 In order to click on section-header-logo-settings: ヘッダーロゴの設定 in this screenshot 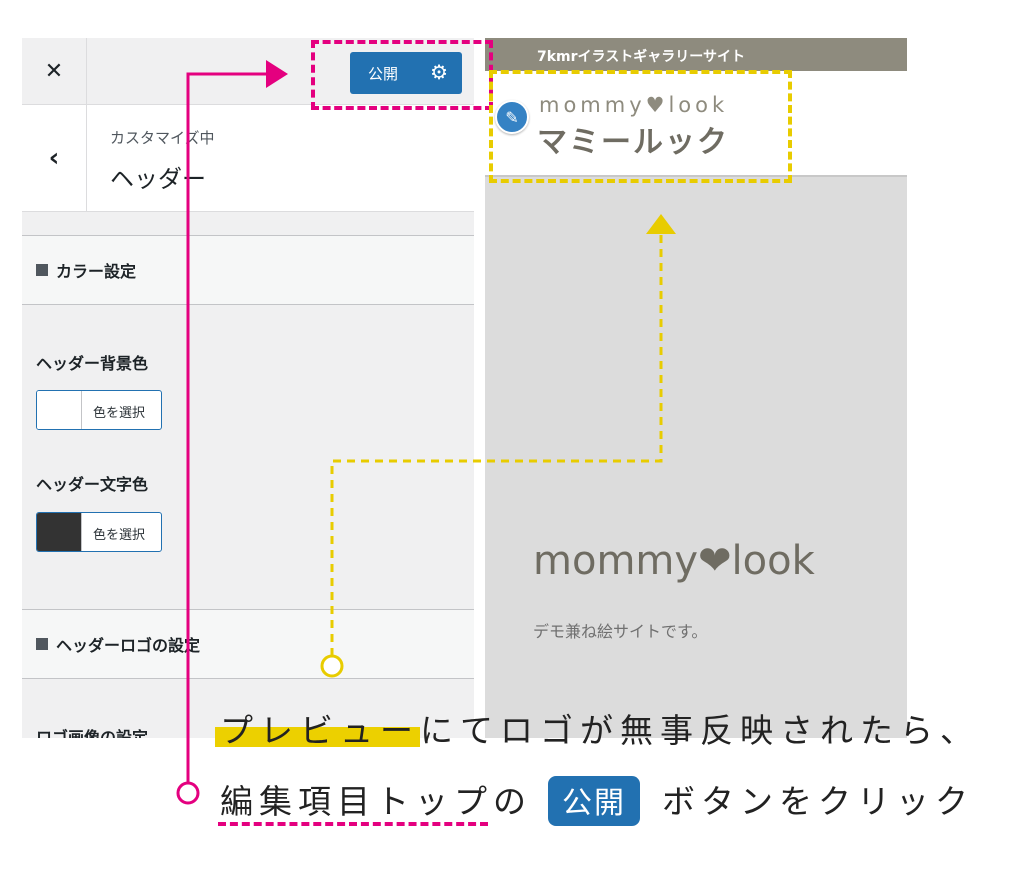, I will do `click(248, 644)`.